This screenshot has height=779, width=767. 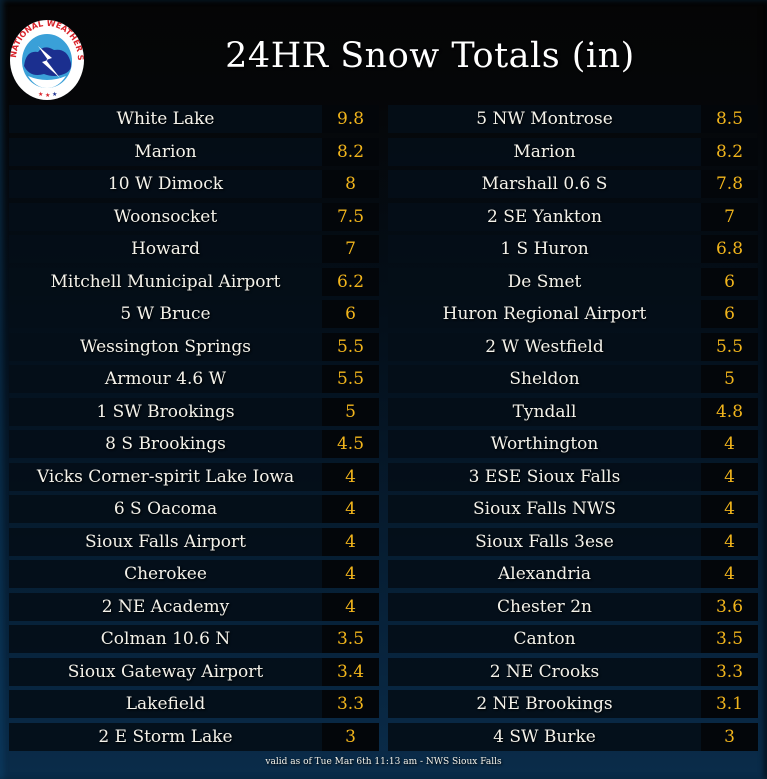 What do you see at coordinates (544, 671) in the screenshot?
I see `location-name: 2 NE Crooks` at bounding box center [544, 671].